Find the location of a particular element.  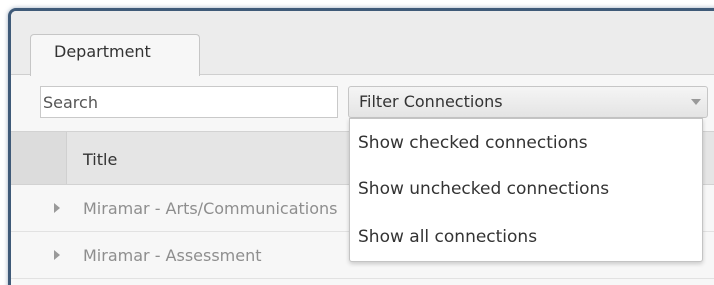

search-input is located at coordinates (189, 102).